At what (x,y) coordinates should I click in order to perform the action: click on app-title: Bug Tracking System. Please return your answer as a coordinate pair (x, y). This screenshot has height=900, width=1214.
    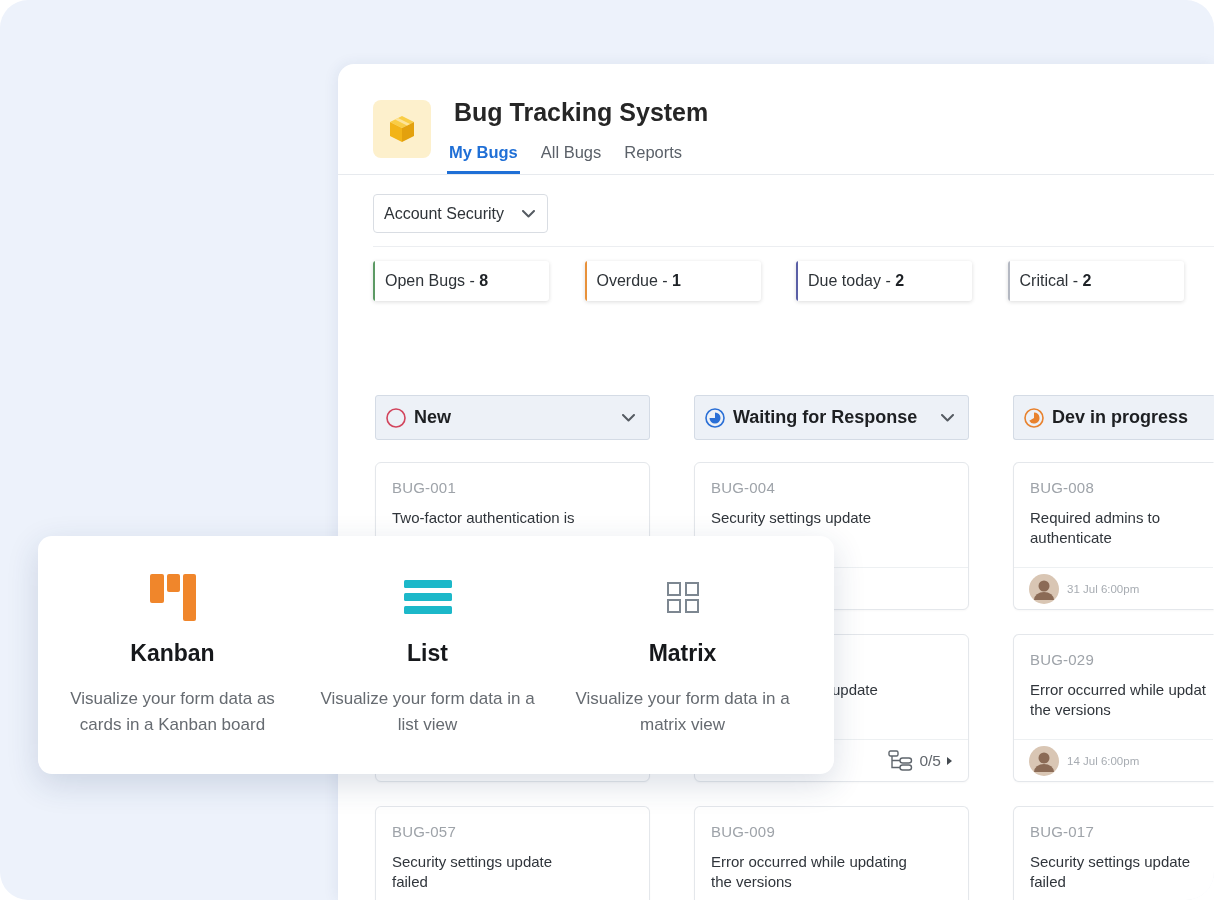
    Looking at the image, I should click on (581, 112).